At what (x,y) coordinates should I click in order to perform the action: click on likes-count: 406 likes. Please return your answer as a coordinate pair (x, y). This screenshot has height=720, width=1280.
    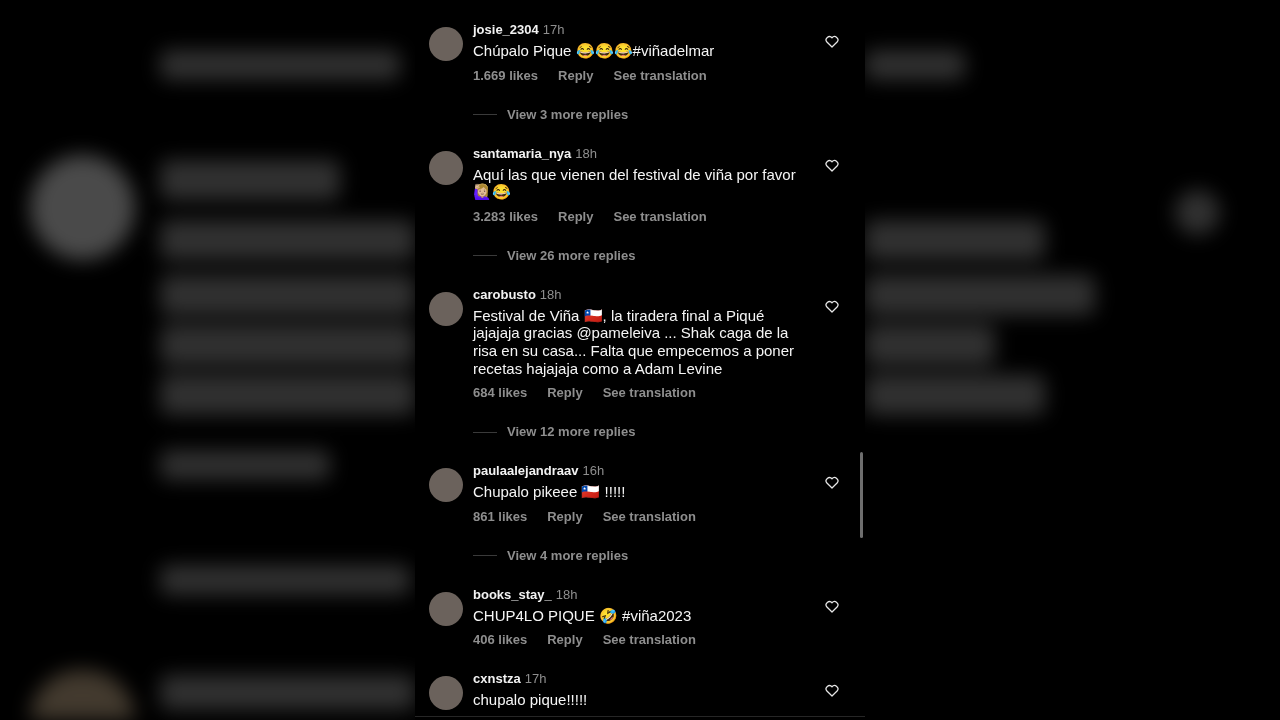
    Looking at the image, I should click on (500, 640).